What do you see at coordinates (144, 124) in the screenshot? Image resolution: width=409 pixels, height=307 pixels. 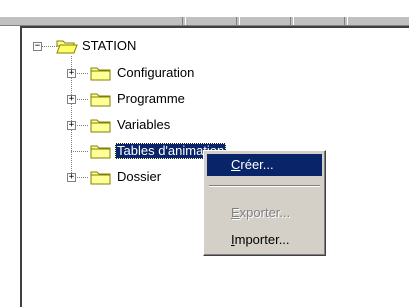 I see `tree-node-label: Variables` at bounding box center [144, 124].